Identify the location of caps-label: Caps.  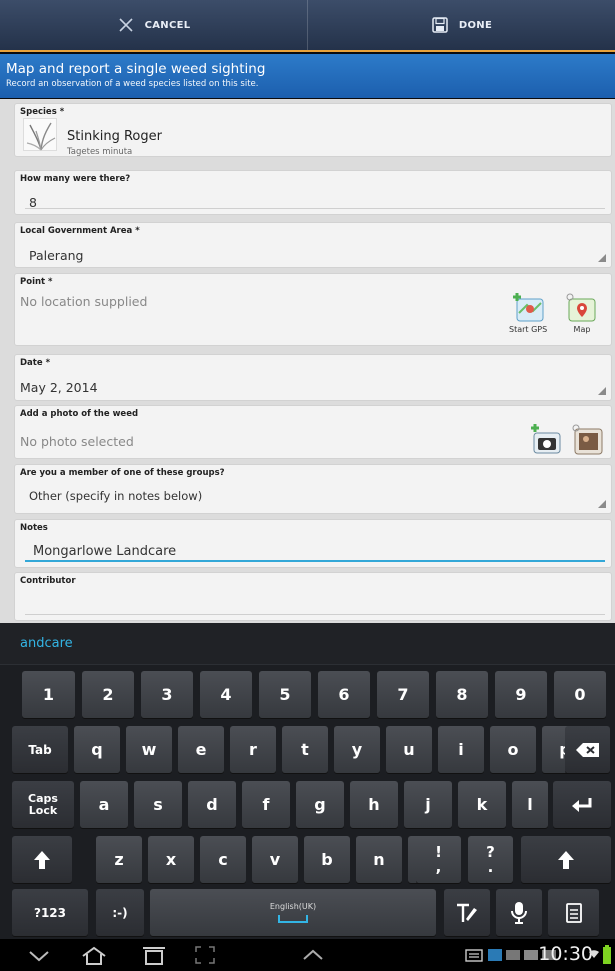
(43, 798).